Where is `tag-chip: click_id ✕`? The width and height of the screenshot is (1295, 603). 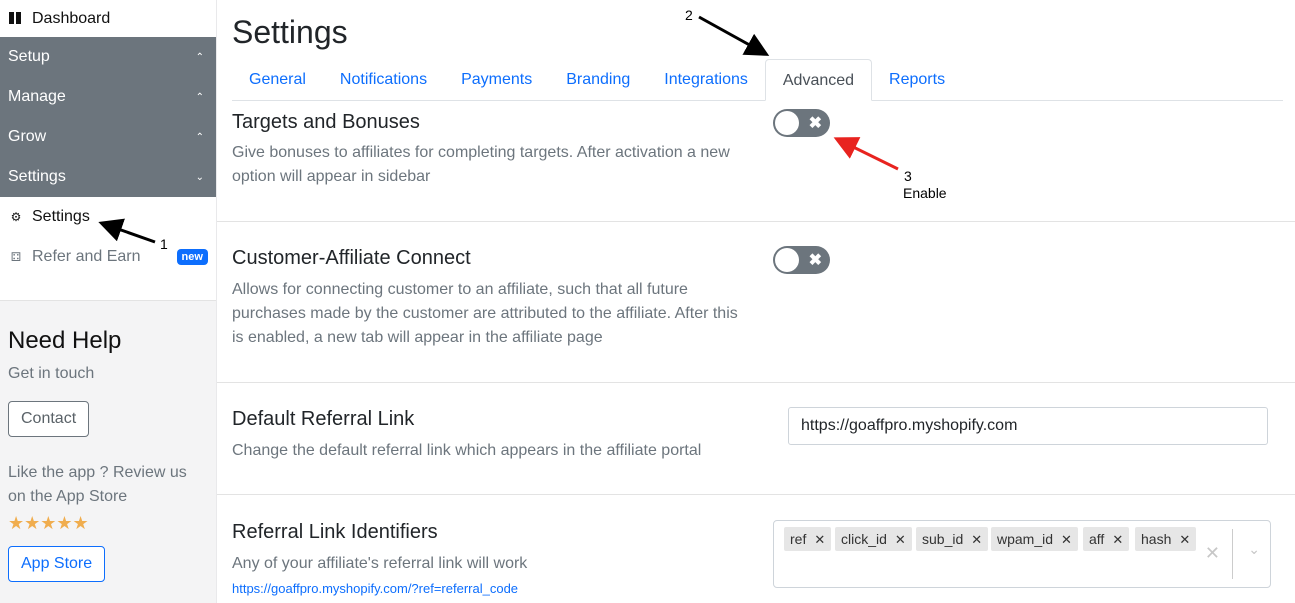
tag-chip: click_id ✕ is located at coordinates (873, 539).